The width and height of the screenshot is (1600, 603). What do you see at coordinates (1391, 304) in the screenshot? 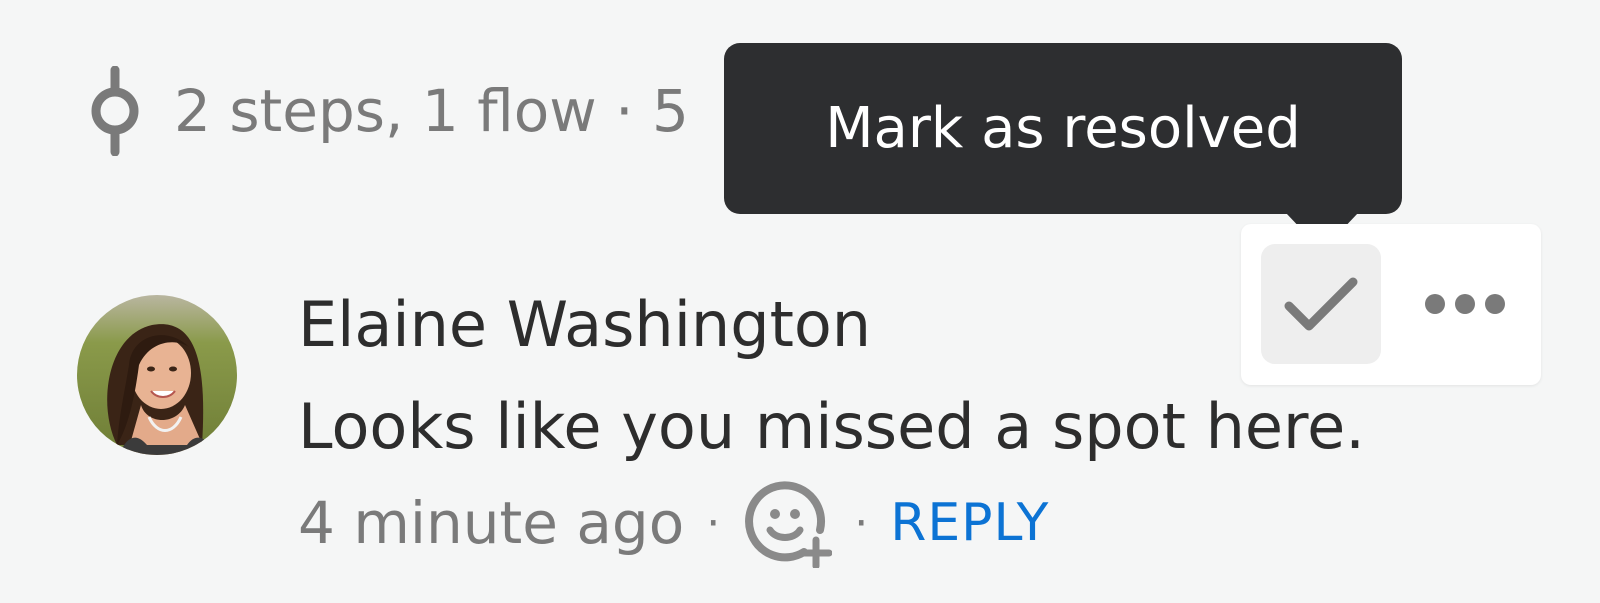
I see `comment-actions` at bounding box center [1391, 304].